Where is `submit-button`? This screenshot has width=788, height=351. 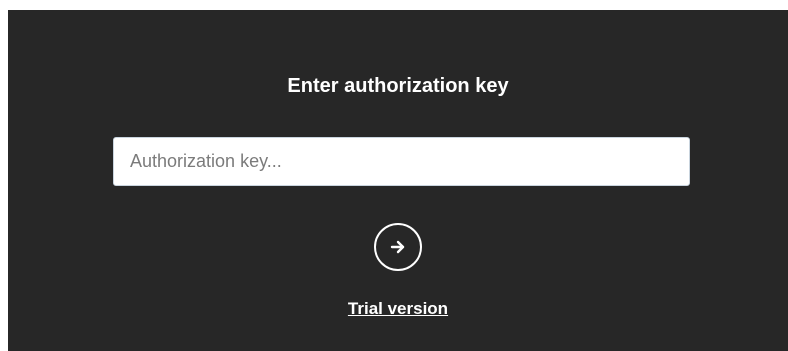 submit-button is located at coordinates (398, 247).